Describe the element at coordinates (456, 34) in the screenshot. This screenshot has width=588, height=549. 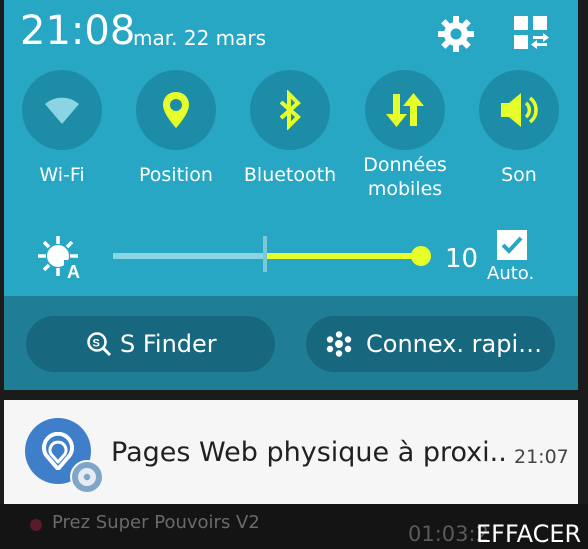
I see `gear-icon` at that location.